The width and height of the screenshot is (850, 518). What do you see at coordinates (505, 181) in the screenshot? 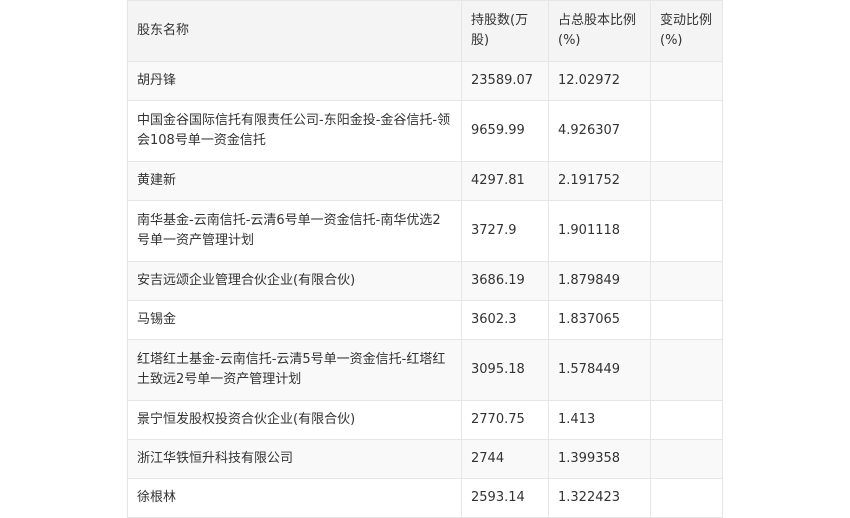
I see `cell-share-count: 4297.81` at bounding box center [505, 181].